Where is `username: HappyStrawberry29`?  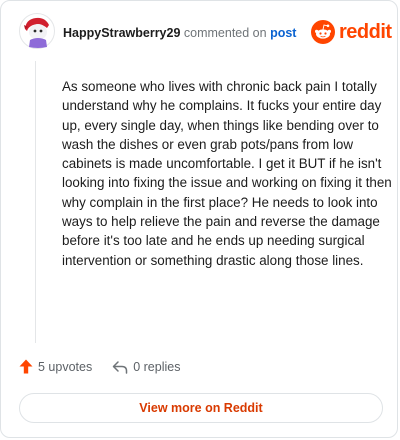
username: HappyStrawberry29 is located at coordinates (121, 33).